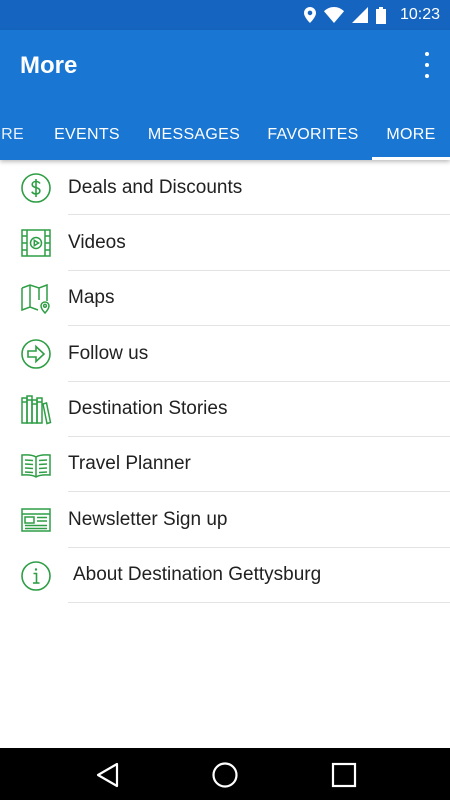 Image resolution: width=450 pixels, height=800 pixels. I want to click on open-book-icon, so click(36, 465).